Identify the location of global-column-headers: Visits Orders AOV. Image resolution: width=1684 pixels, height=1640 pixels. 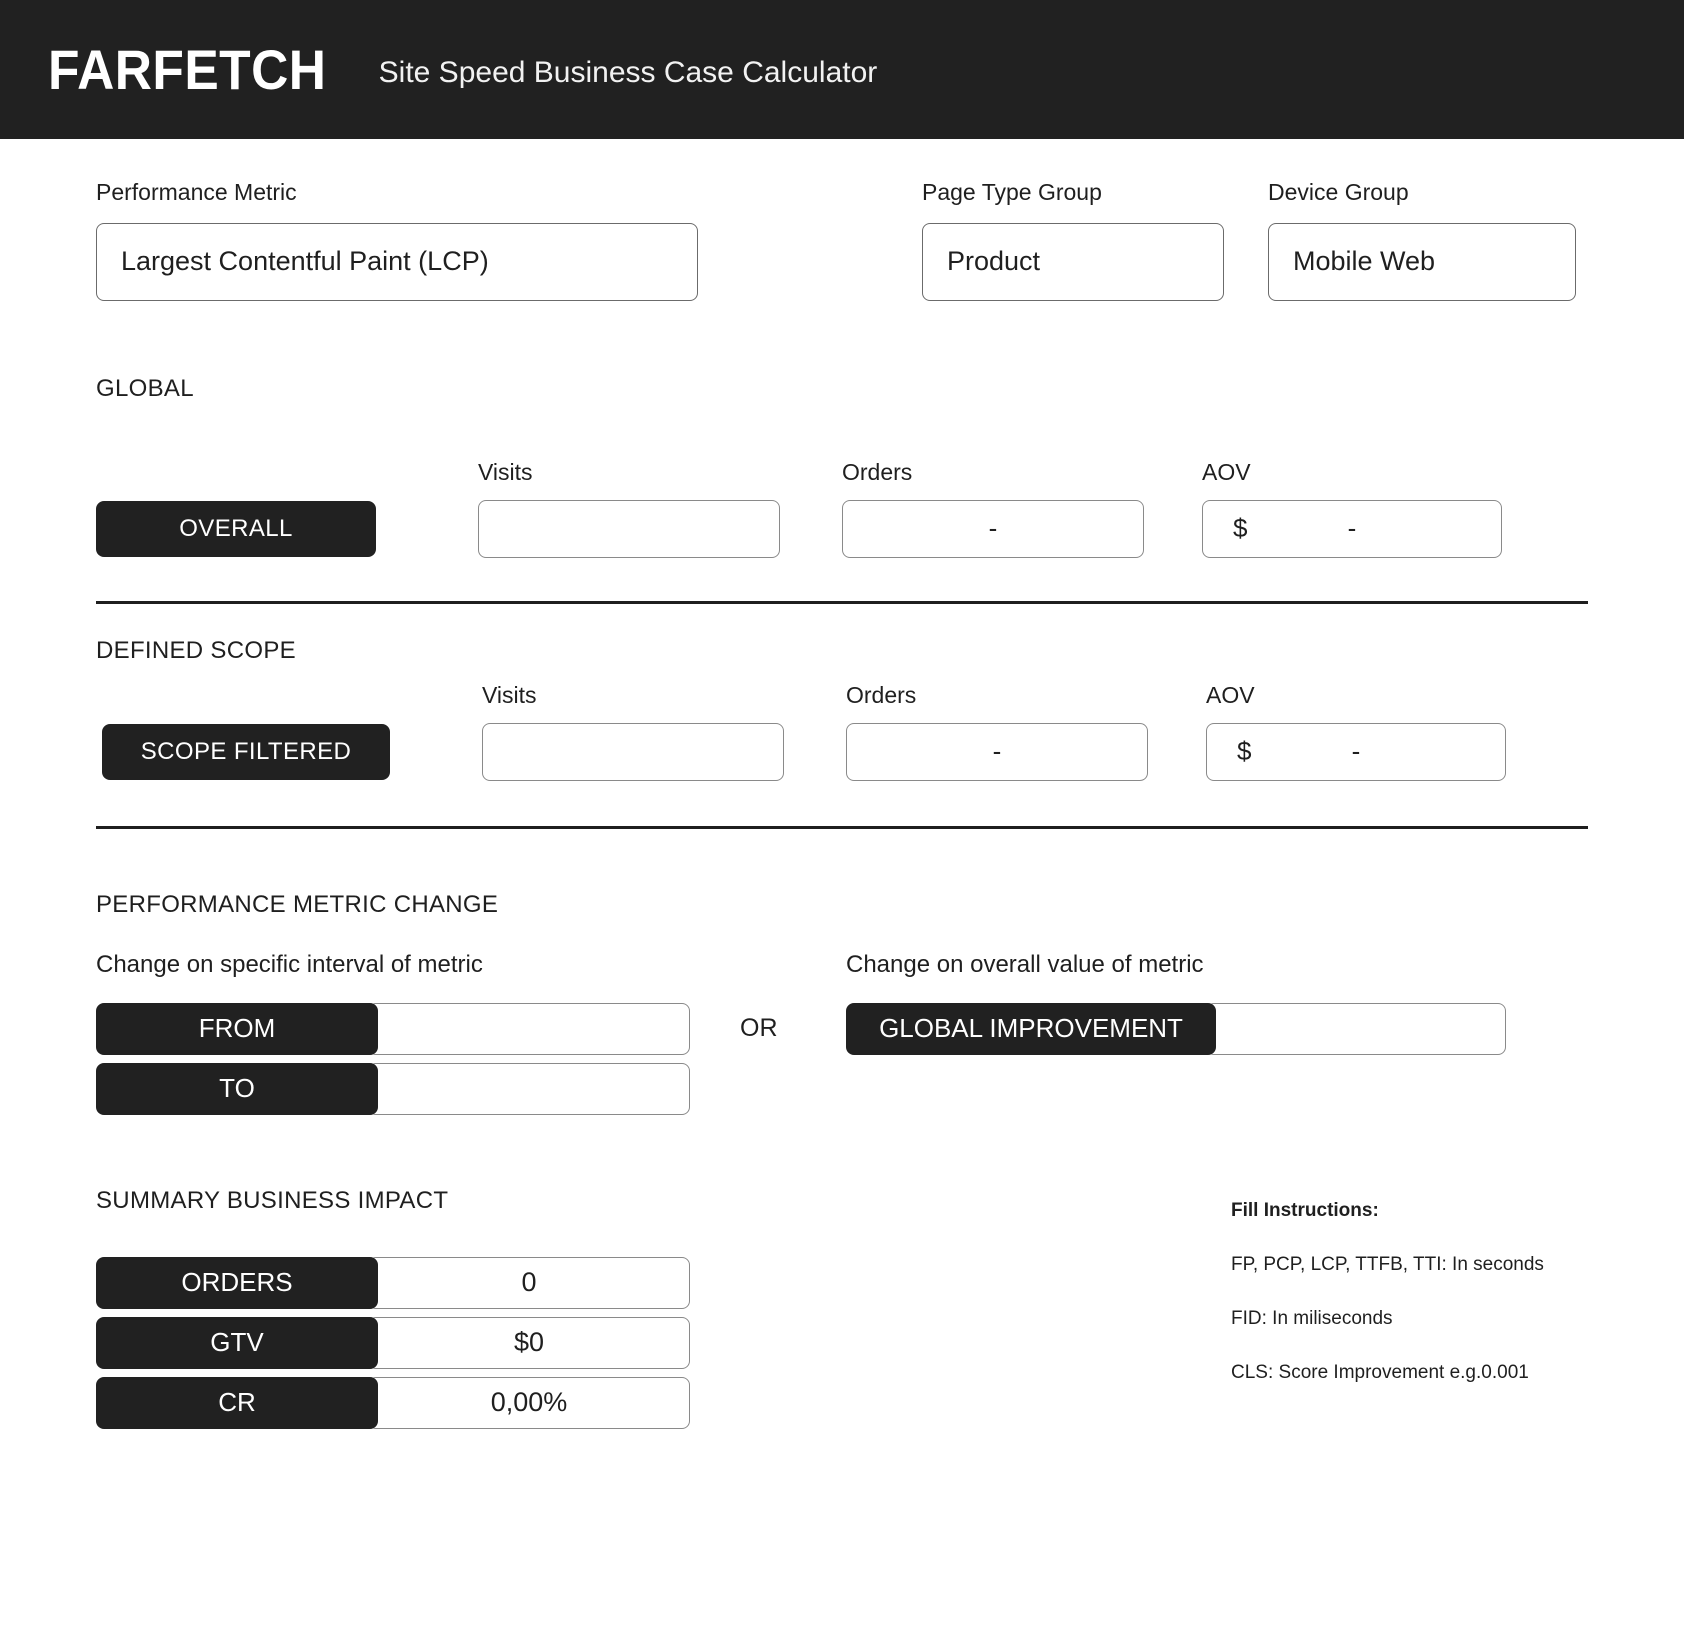
(842, 479).